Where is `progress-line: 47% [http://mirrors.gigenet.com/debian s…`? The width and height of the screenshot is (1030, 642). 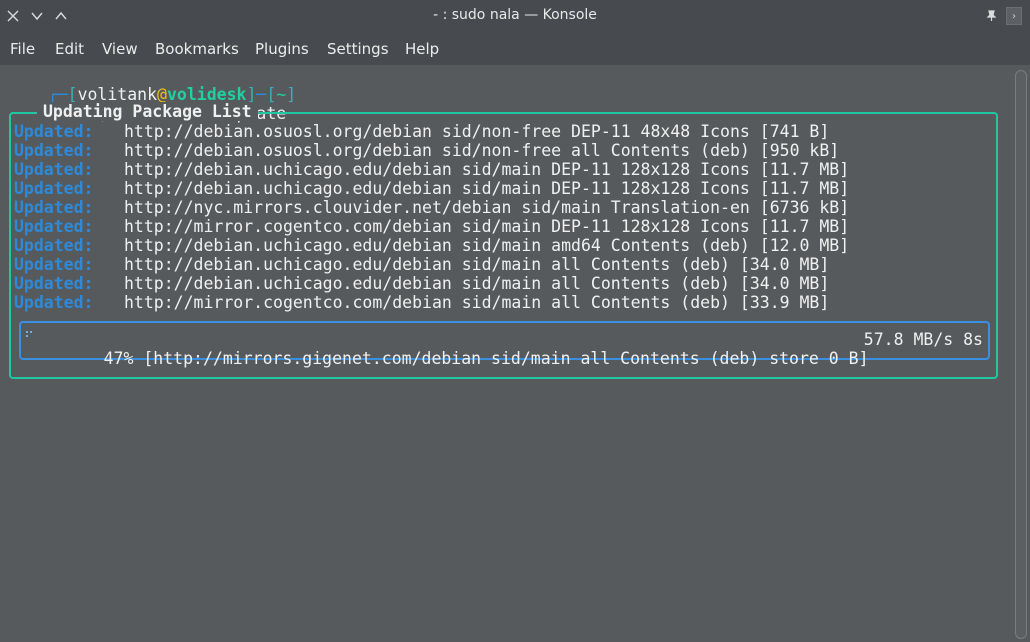 progress-line: 47% [http://mirrors.gigenet.com/debian s… is located at coordinates (456, 349).